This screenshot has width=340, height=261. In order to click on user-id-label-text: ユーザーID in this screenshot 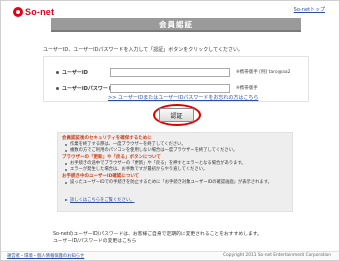, I will do `click(75, 72)`.